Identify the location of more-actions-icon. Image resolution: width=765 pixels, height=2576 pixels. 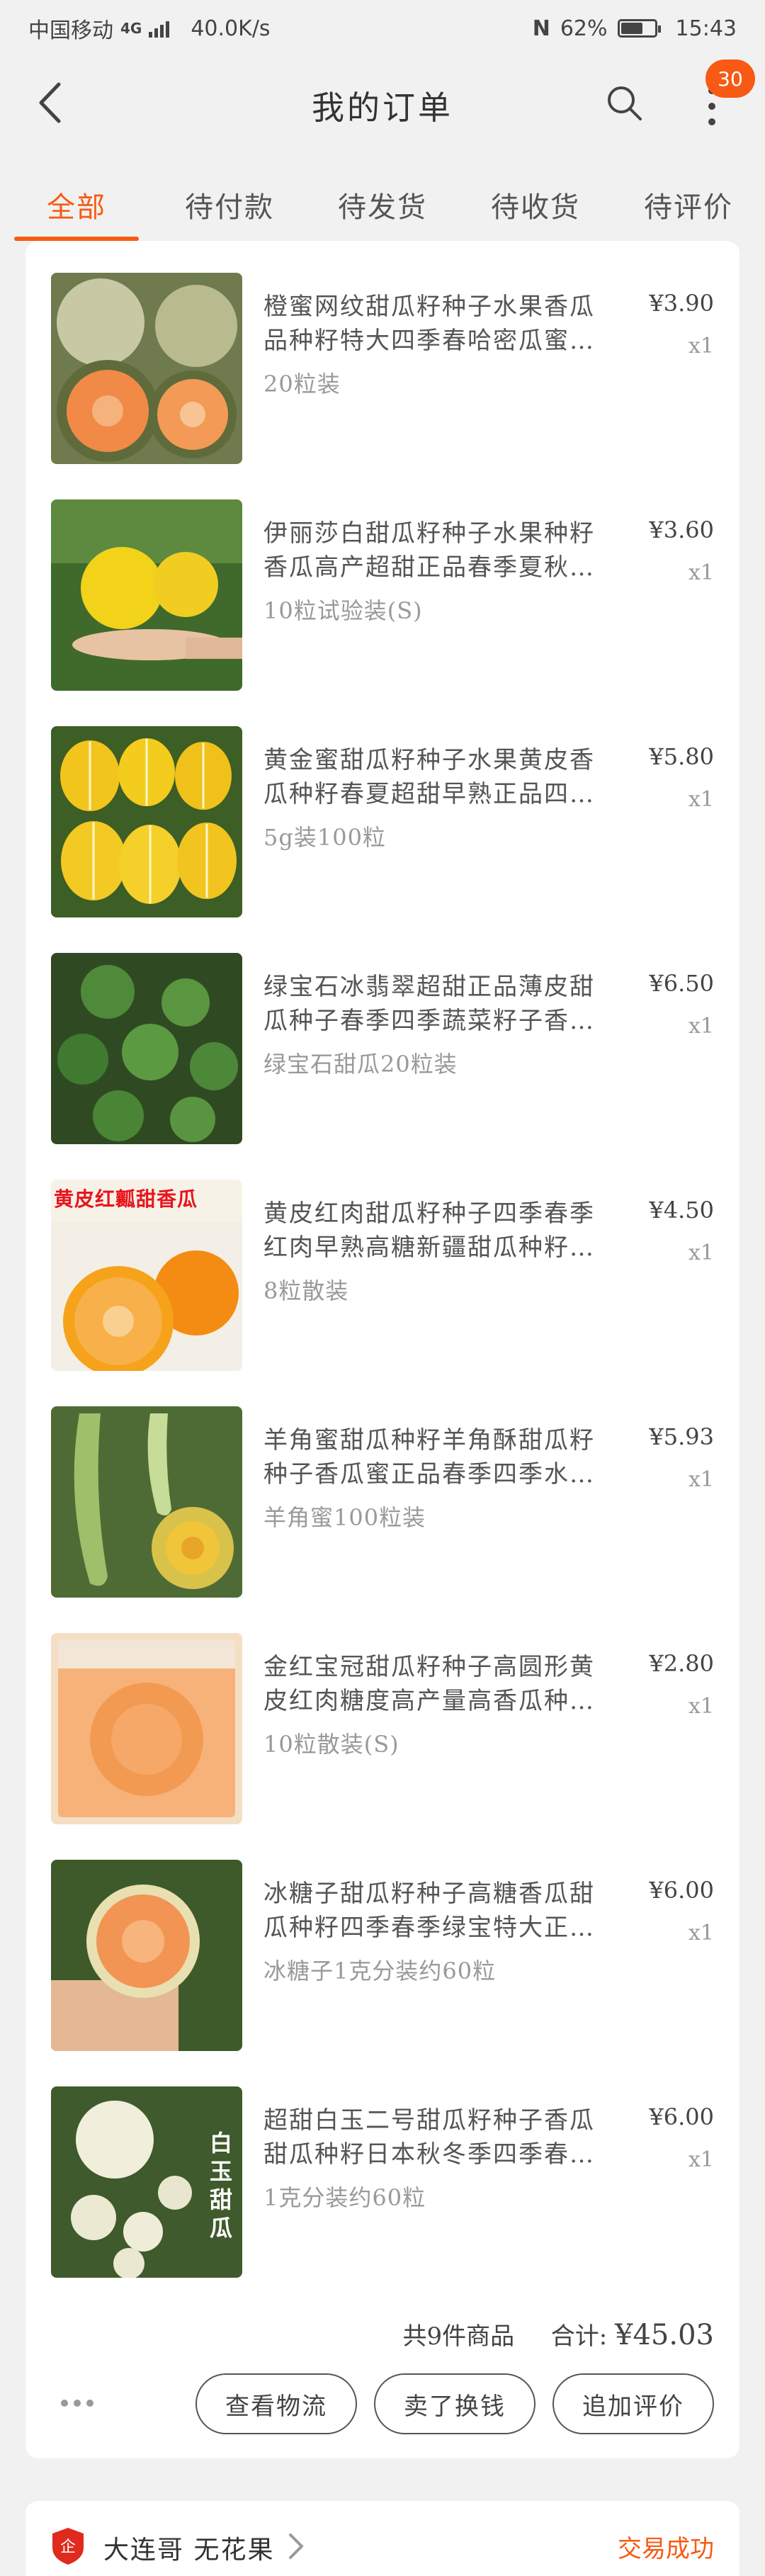
(82, 2403).